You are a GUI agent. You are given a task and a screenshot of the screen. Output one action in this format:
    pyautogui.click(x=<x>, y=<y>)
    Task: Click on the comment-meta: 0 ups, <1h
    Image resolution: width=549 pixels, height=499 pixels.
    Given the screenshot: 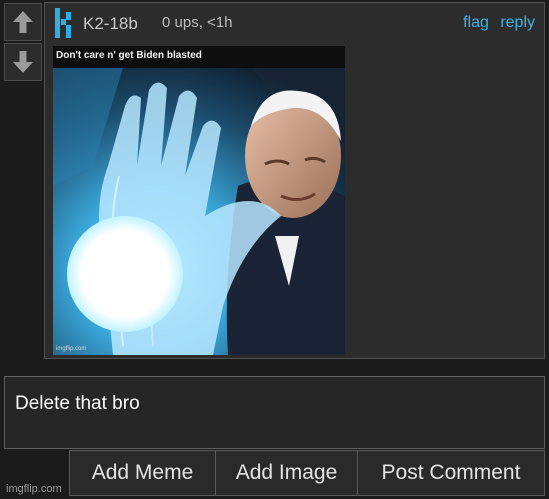 What is the action you would take?
    pyautogui.click(x=197, y=22)
    